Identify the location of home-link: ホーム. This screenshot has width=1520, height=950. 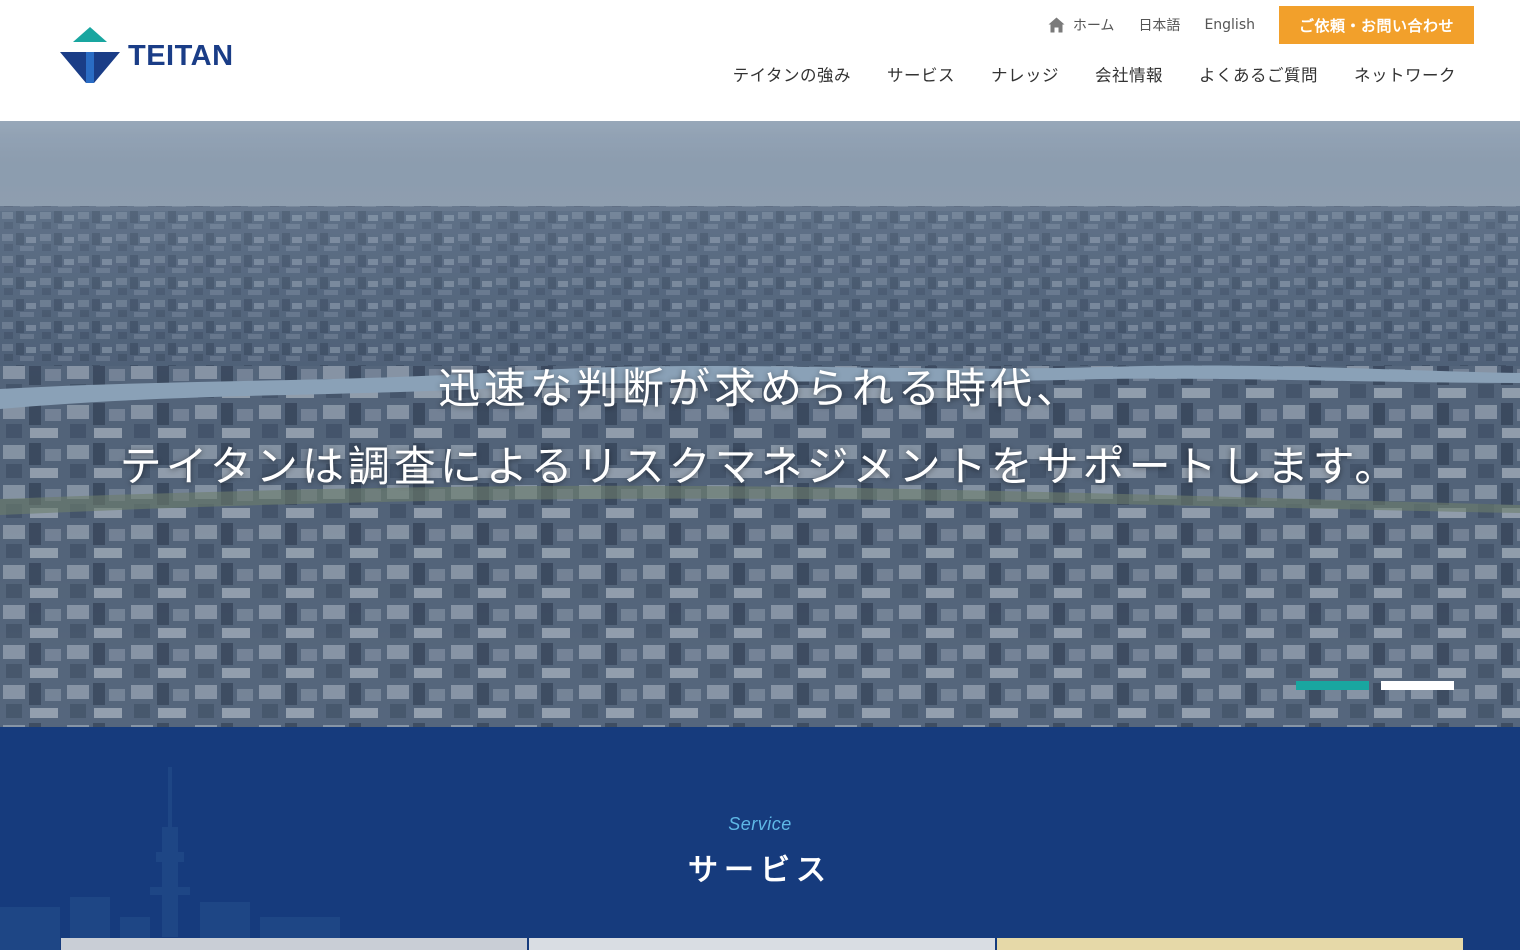
(1081, 25).